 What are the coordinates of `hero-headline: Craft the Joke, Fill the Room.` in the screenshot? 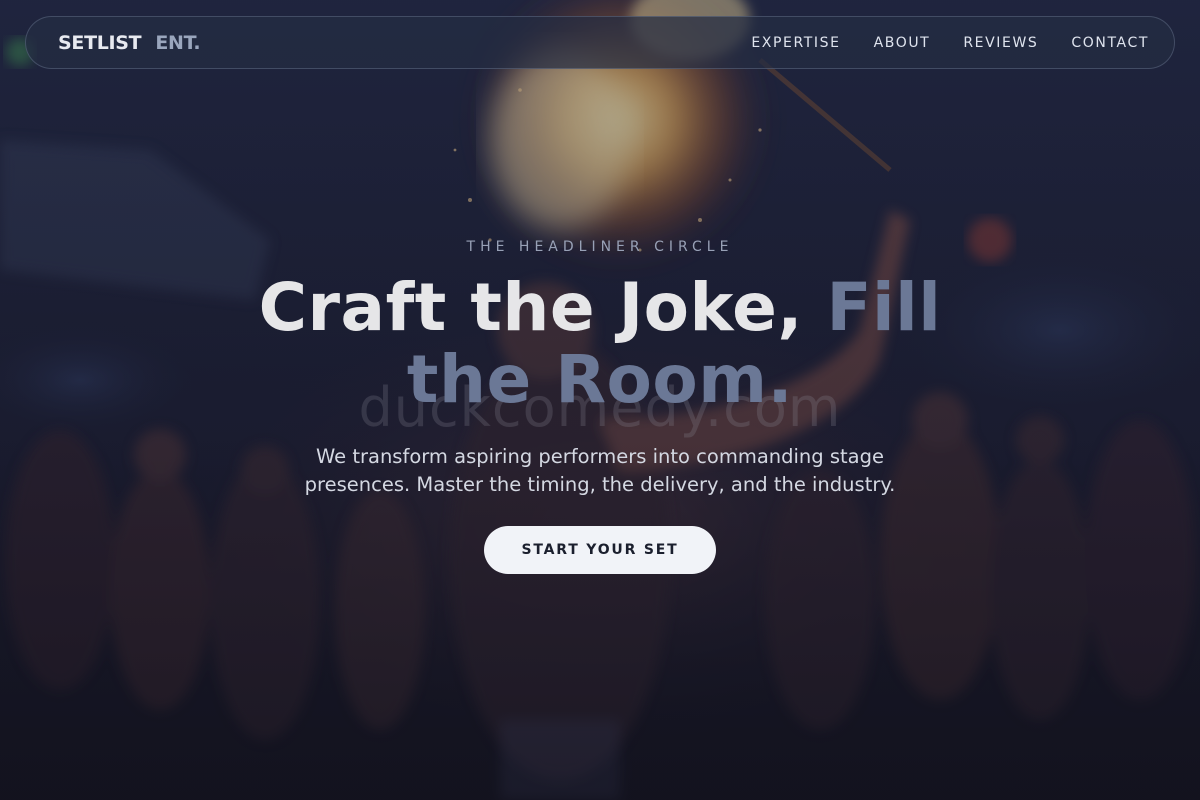 It's located at (600, 344).